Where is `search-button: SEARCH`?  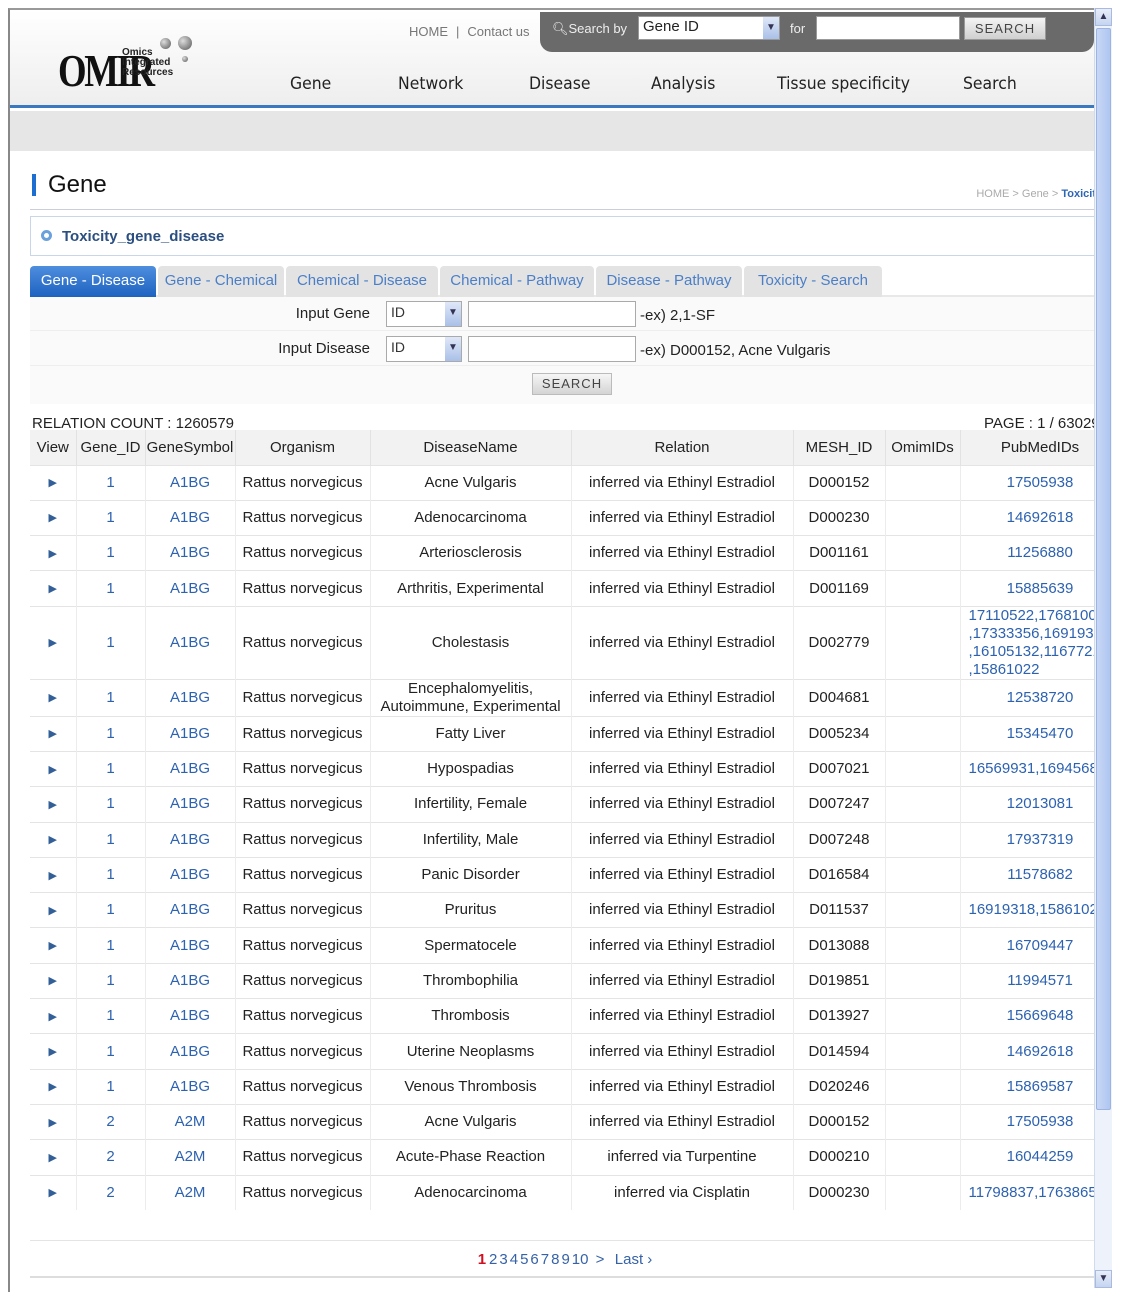
search-button: SEARCH is located at coordinates (572, 384).